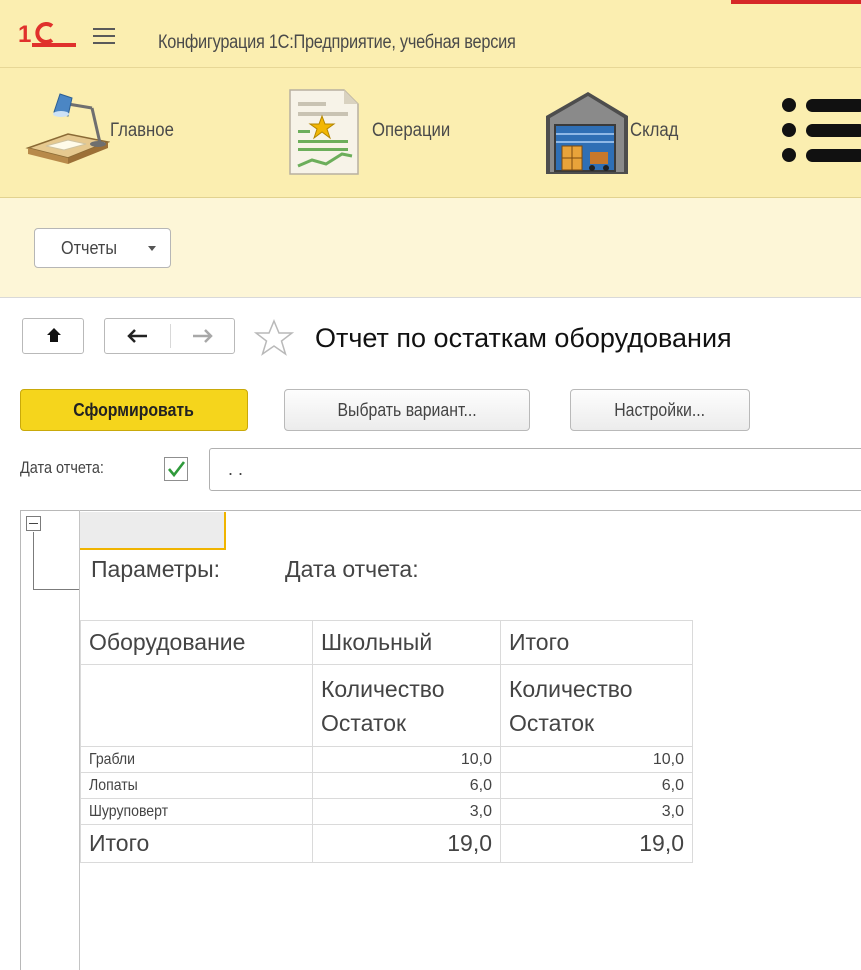 The height and width of the screenshot is (970, 861). What do you see at coordinates (155, 569) in the screenshot?
I see `params-label: Параметры:` at bounding box center [155, 569].